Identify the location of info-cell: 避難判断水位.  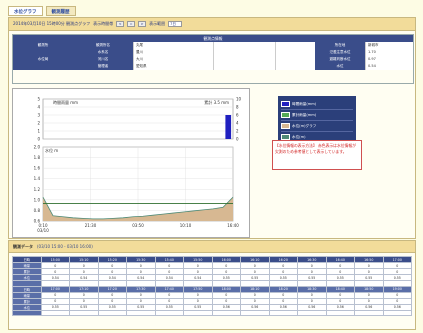
(340, 59).